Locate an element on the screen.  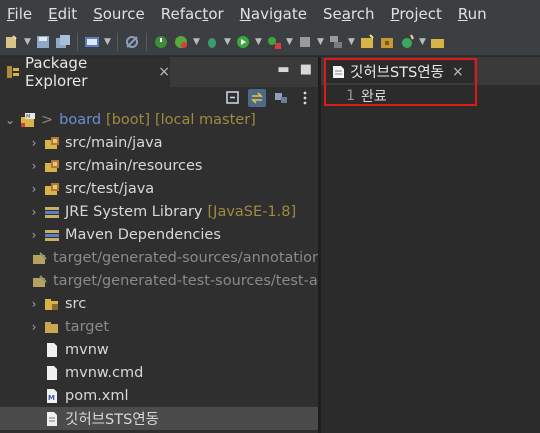
new-dropdown-icon: ▼ is located at coordinates (27, 42).